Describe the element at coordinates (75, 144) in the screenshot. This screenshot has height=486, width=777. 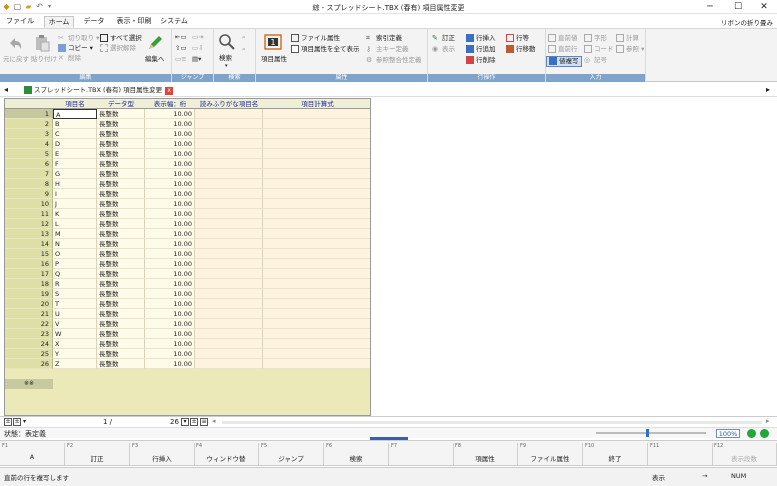
I see `table-cell: D` at that location.